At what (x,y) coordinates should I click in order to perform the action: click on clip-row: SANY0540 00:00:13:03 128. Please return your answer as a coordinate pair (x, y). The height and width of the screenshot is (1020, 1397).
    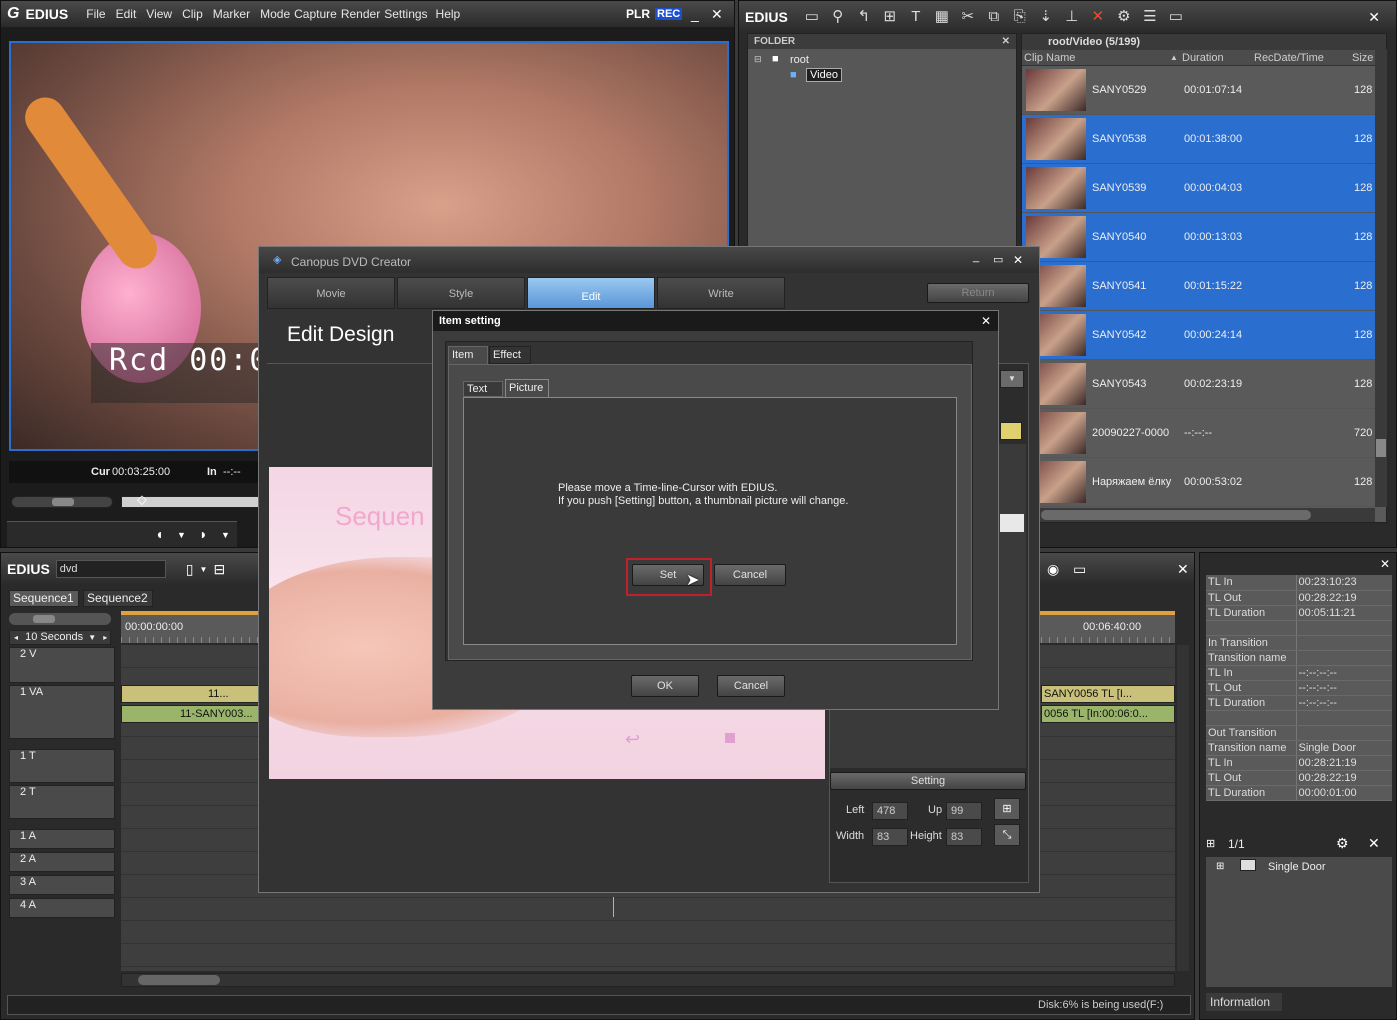
    Looking at the image, I should click on (1204, 237).